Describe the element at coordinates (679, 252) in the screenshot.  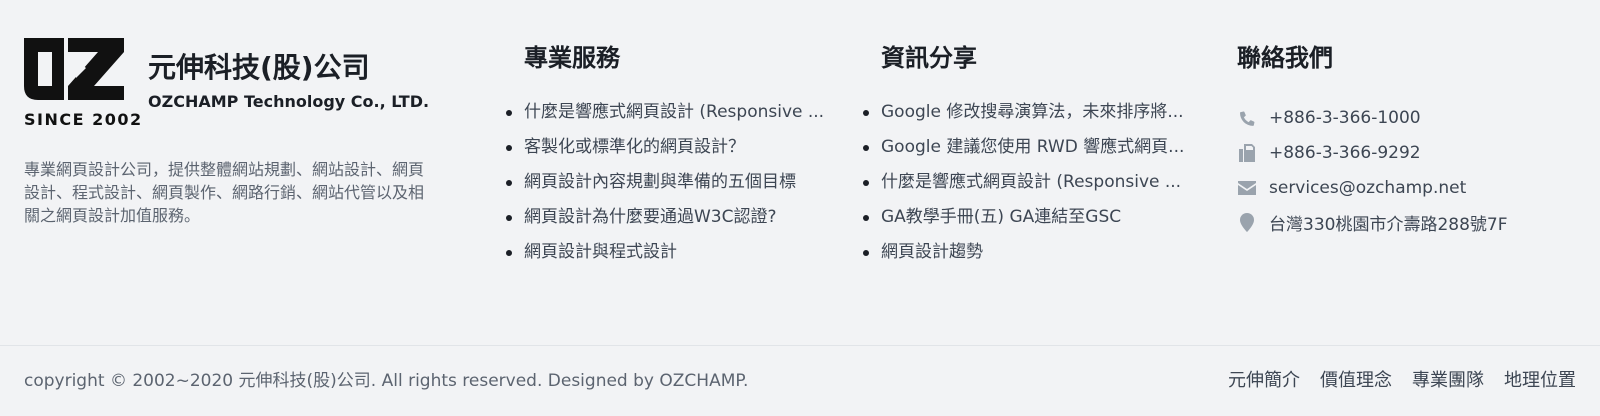
I see `service-link: 網頁設計與程式設計` at that location.